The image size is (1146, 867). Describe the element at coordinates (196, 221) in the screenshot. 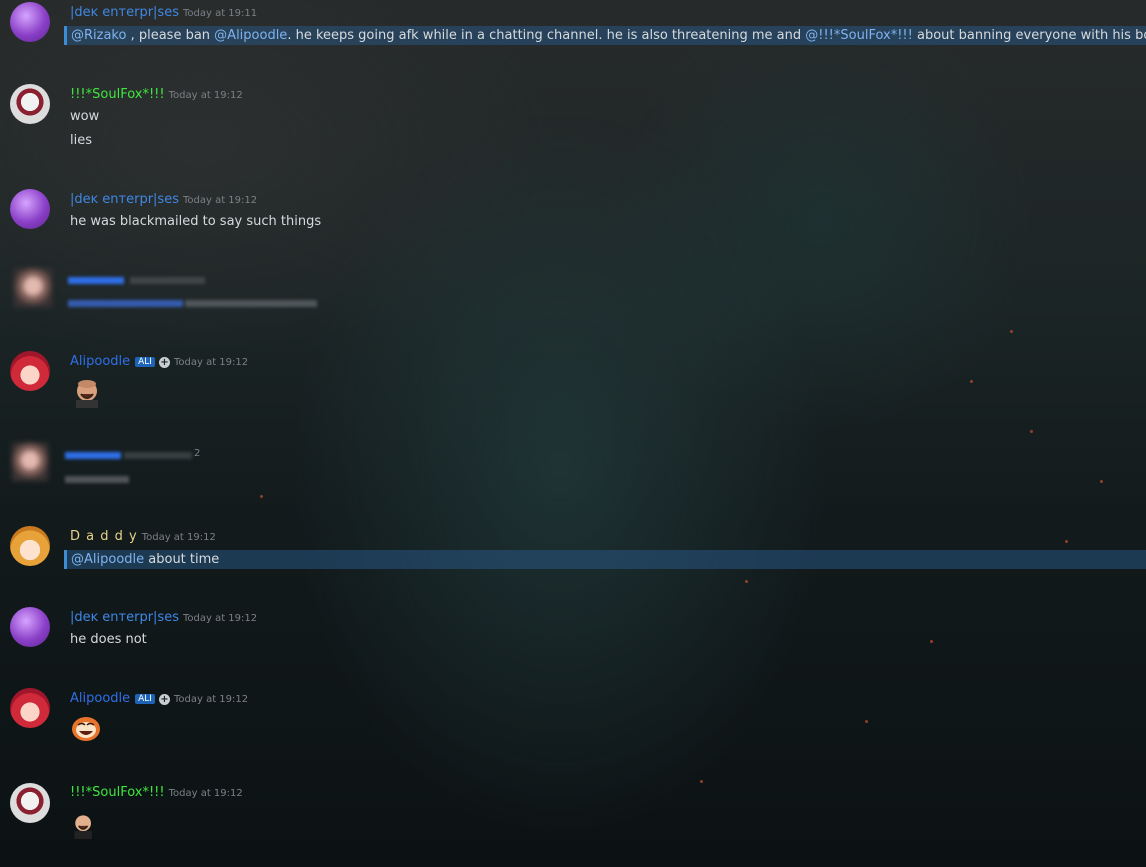

I see `message-text: he was blackmailed to say such things` at that location.